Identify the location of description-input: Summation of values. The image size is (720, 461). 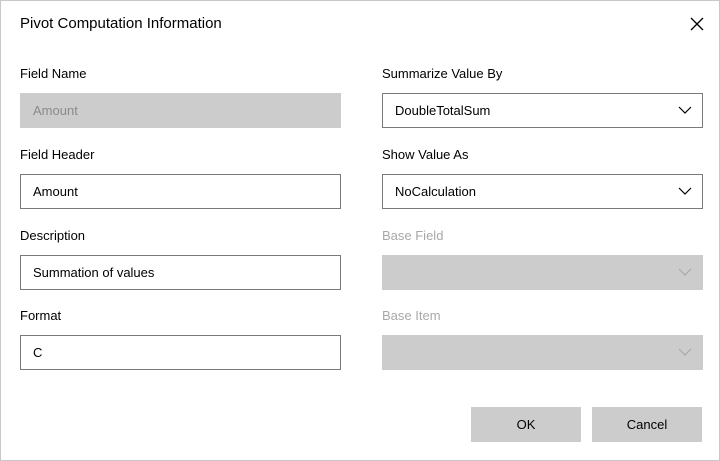
(180, 272).